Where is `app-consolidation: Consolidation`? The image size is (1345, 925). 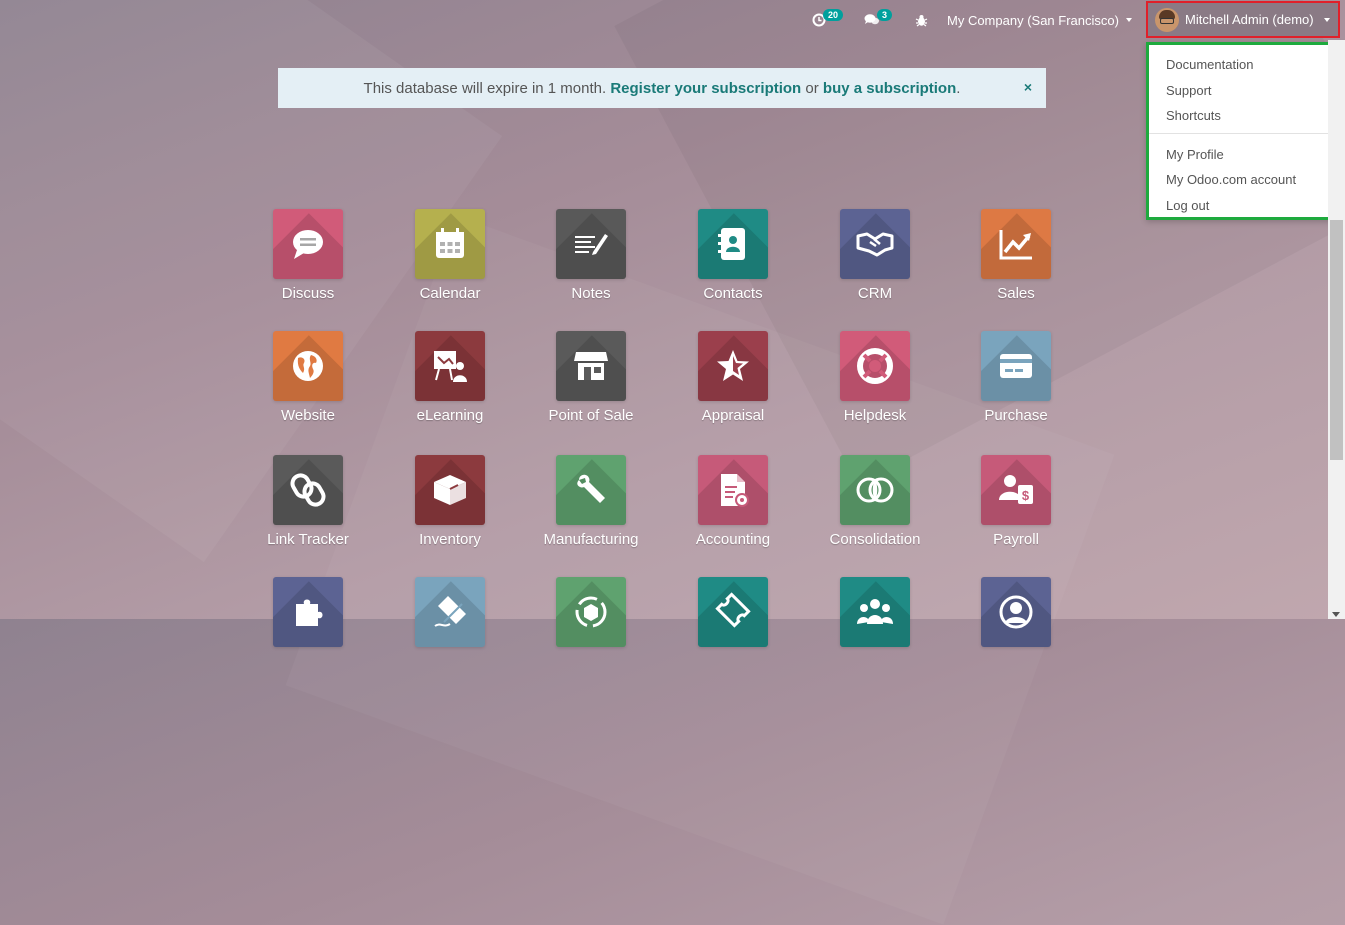
app-consolidation: Consolidation is located at coordinates (875, 501).